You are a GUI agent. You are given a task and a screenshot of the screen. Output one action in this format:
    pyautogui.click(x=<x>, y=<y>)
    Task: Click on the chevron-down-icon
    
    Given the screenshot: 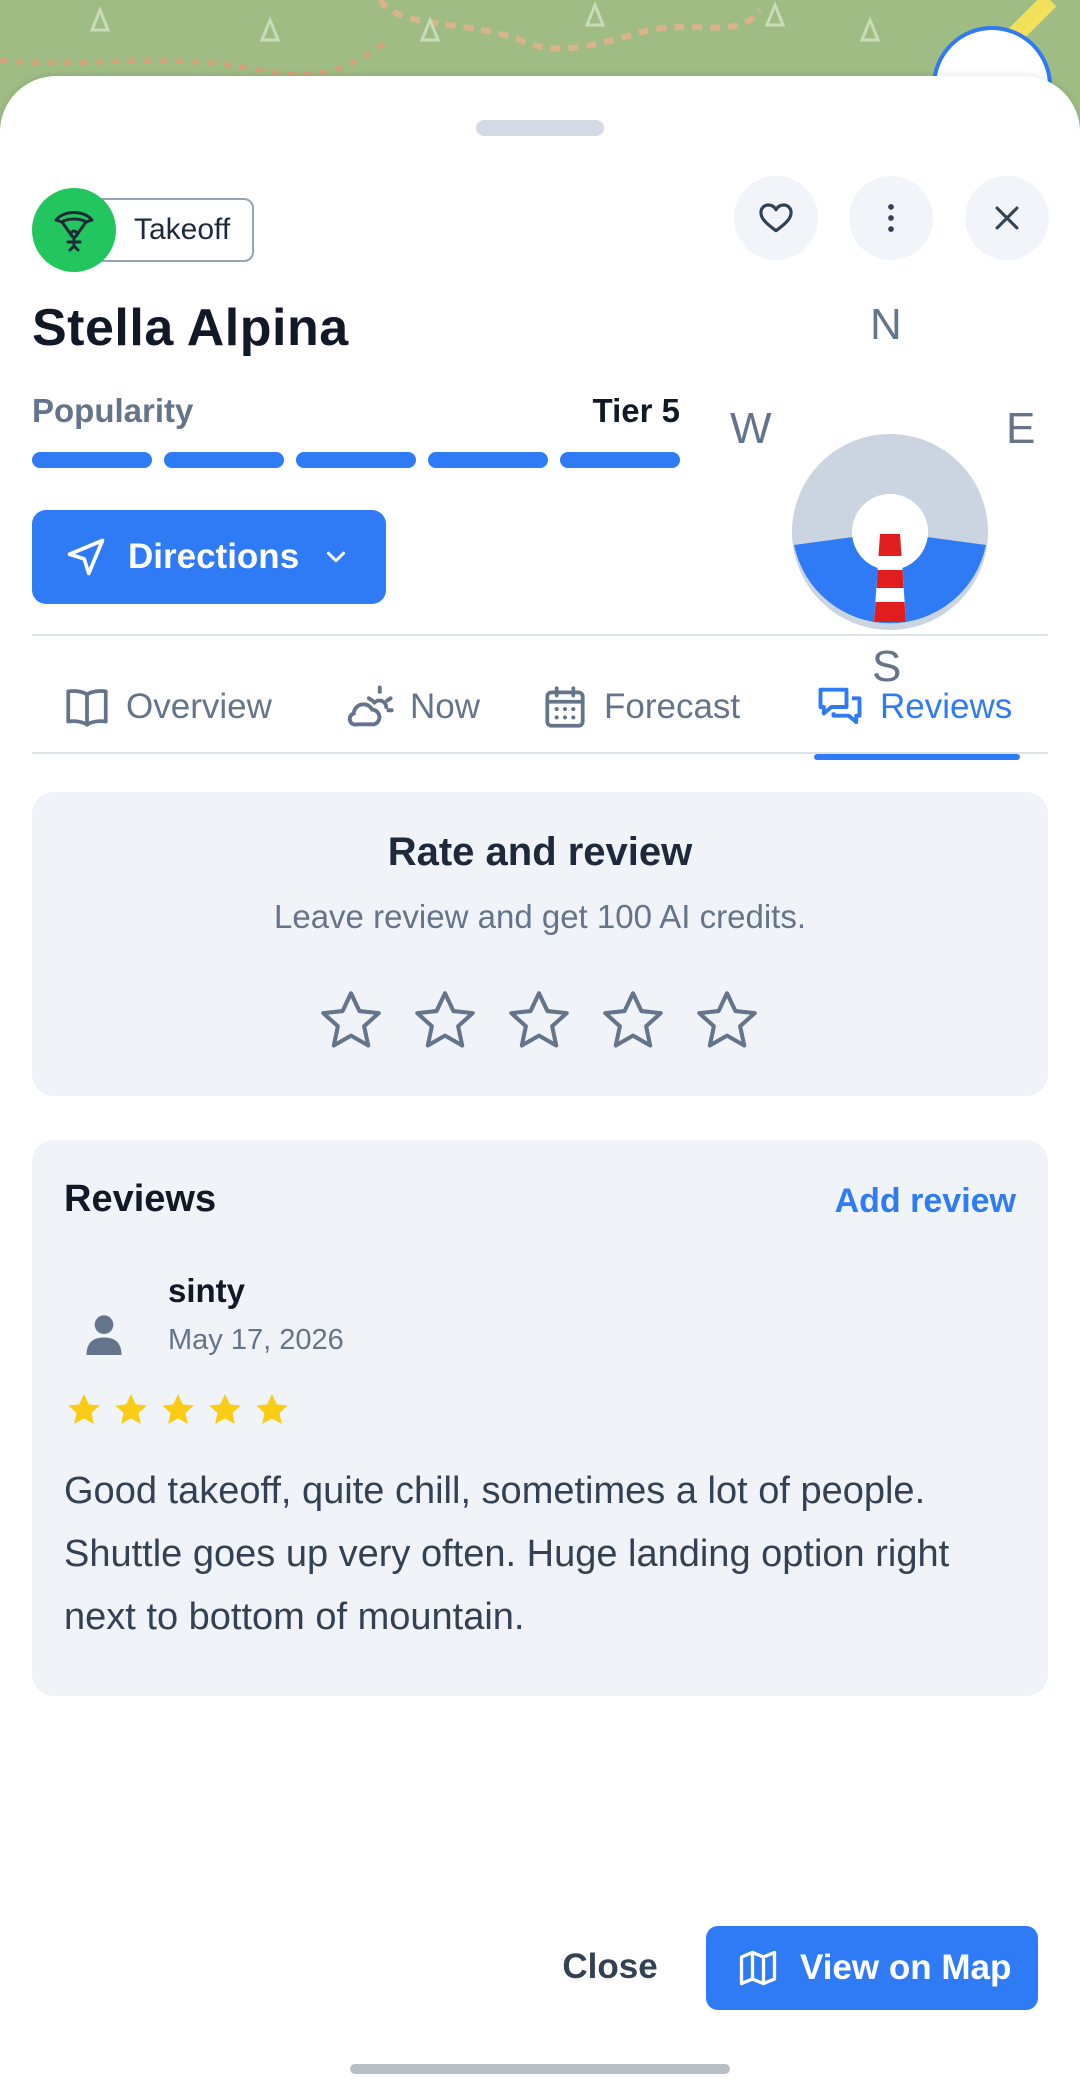 What is the action you would take?
    pyautogui.click(x=336, y=557)
    